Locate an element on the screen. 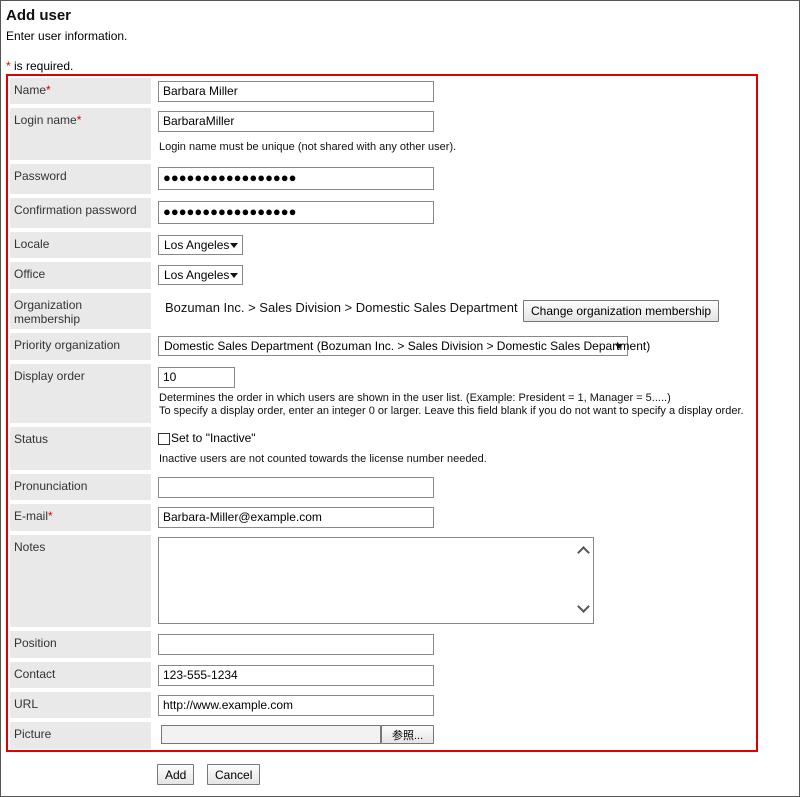 Image resolution: width=800 pixels, height=797 pixels. page-subtitle: Enter user information. is located at coordinates (67, 36).